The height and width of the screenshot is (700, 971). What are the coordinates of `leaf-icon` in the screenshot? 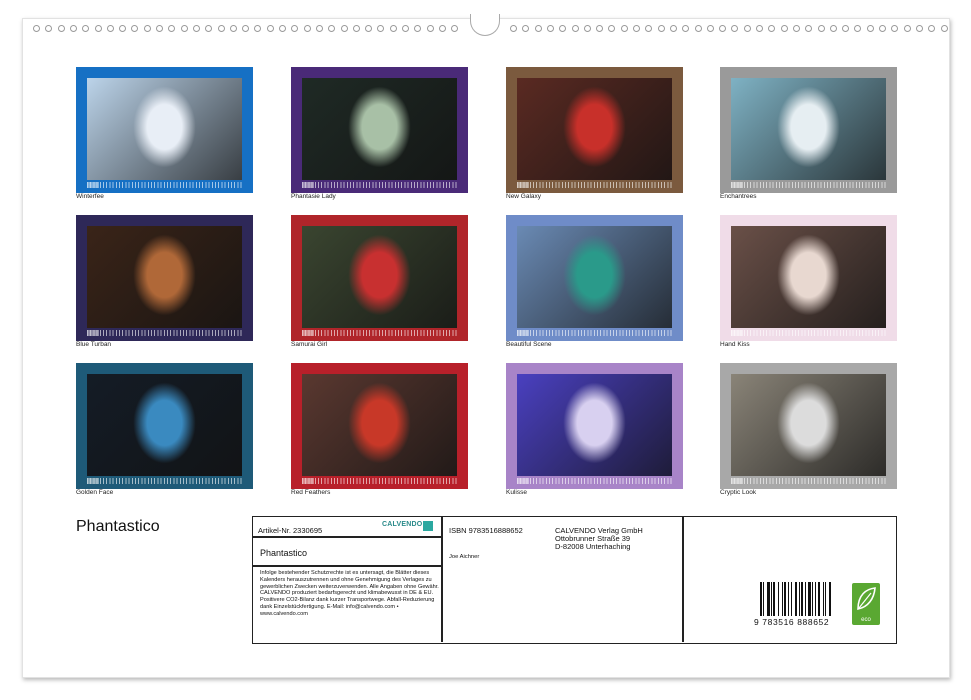 It's located at (866, 598).